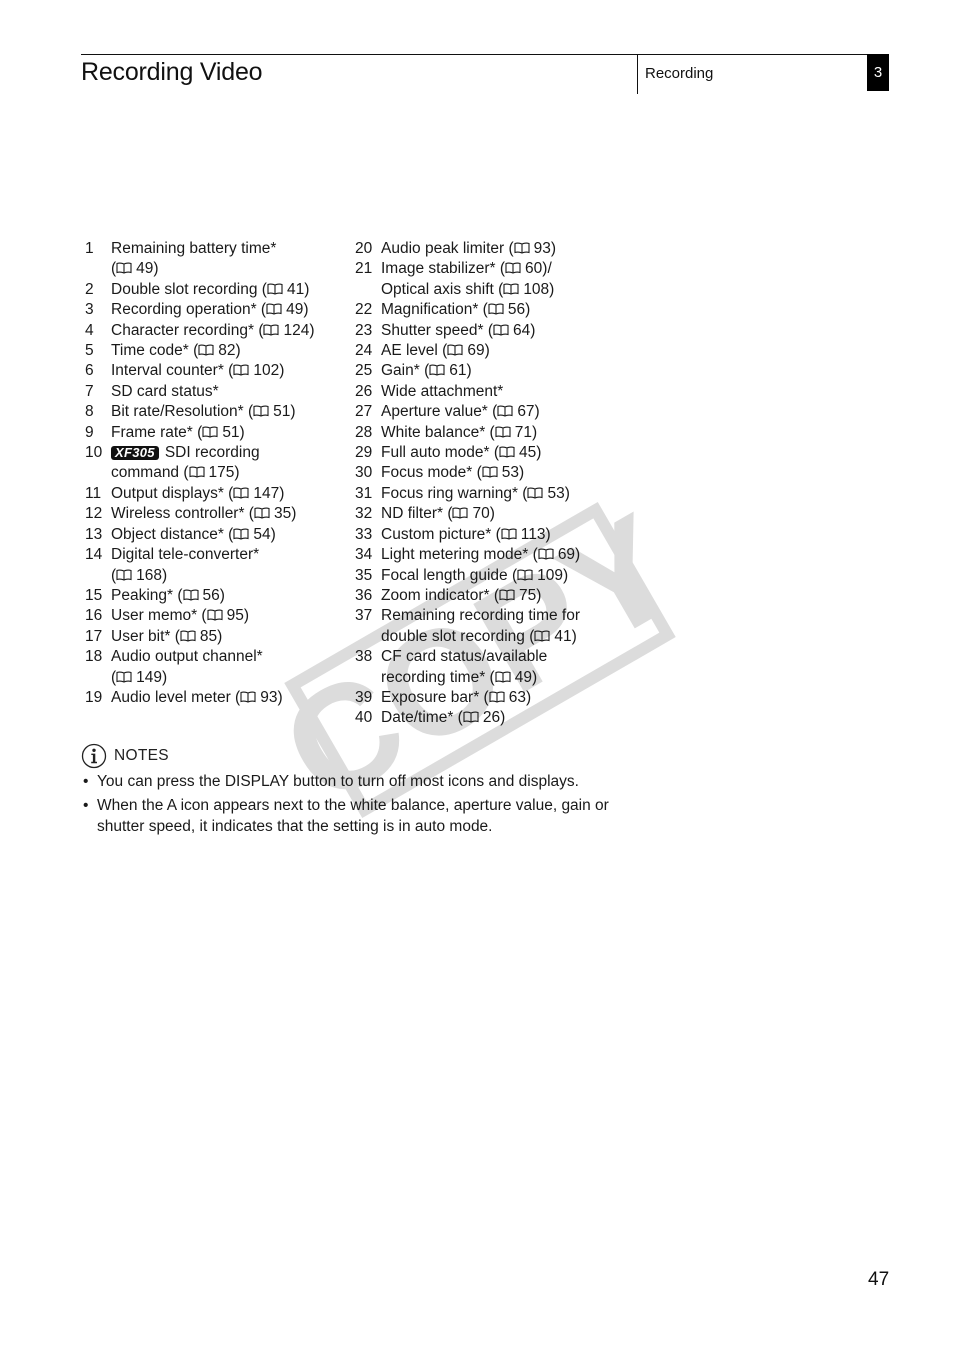 Image resolution: width=954 pixels, height=1348 pixels. Describe the element at coordinates (364, 718) in the screenshot. I see `legend-number: 40` at that location.